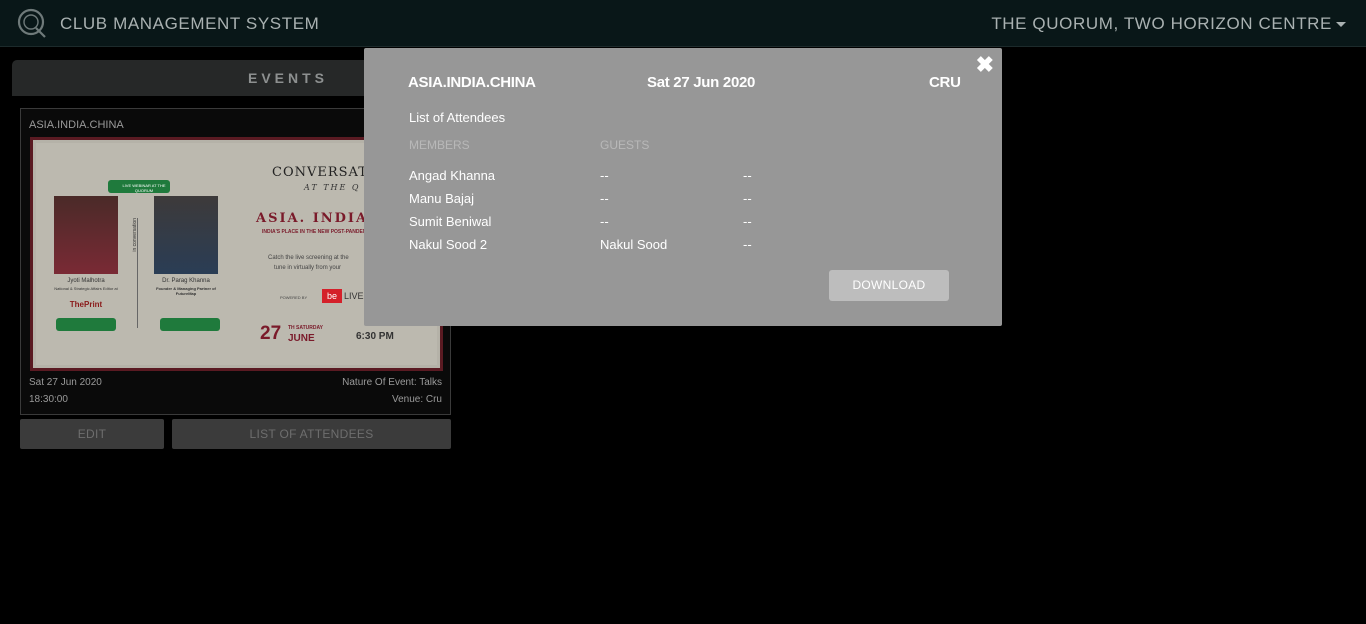 The height and width of the screenshot is (624, 1366). What do you see at coordinates (32, 23) in the screenshot?
I see `quorum-logo-icon` at bounding box center [32, 23].